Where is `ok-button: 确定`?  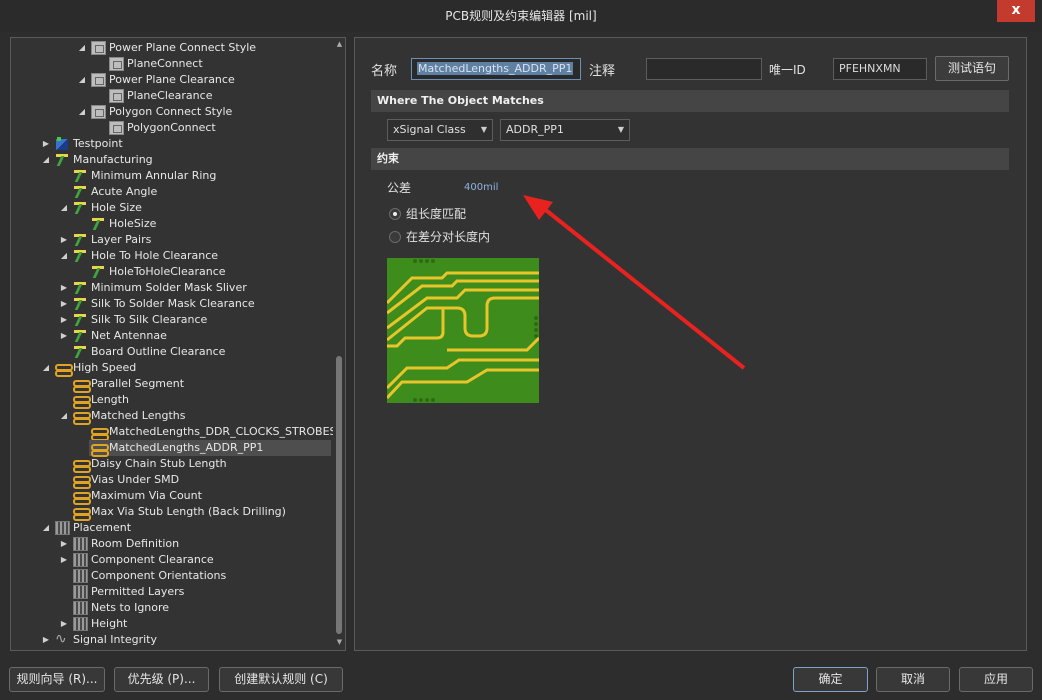 ok-button: 确定 is located at coordinates (830, 679).